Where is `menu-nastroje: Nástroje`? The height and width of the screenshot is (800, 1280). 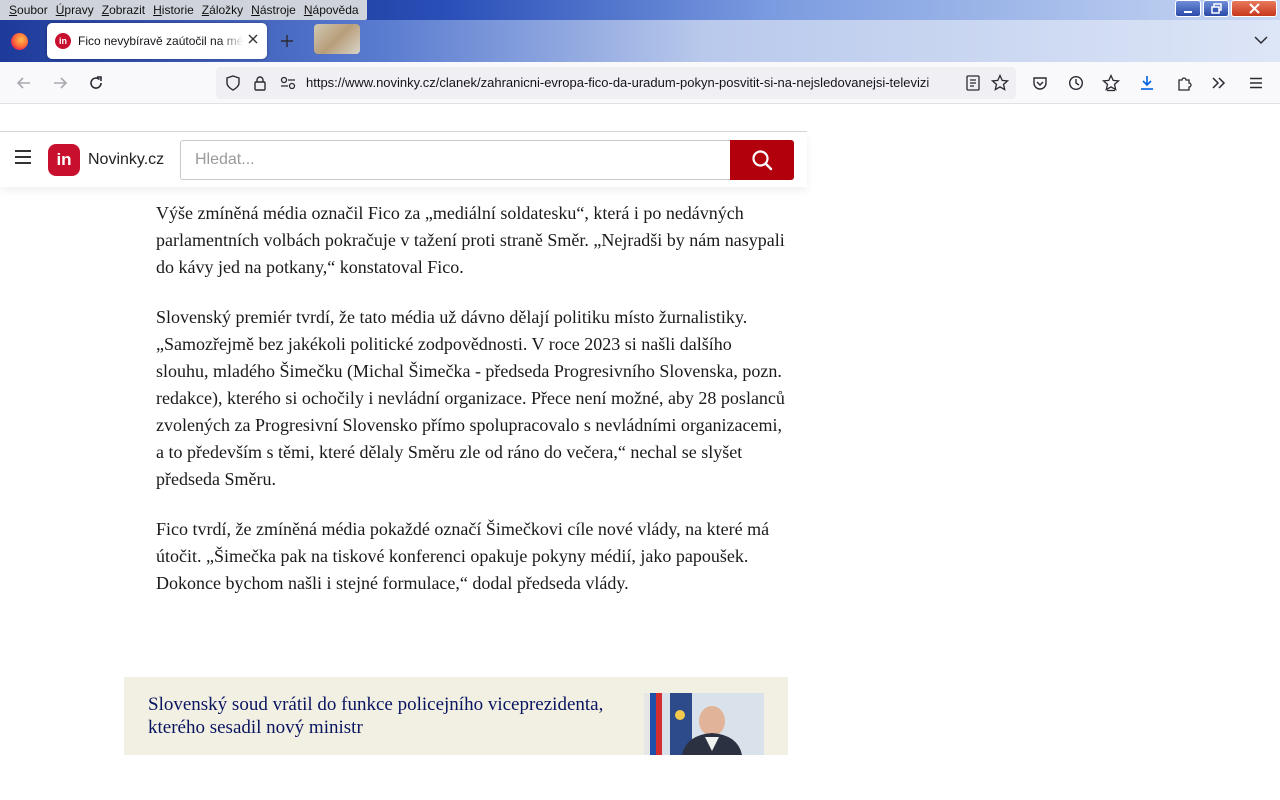 menu-nastroje: Nástroje is located at coordinates (273, 10).